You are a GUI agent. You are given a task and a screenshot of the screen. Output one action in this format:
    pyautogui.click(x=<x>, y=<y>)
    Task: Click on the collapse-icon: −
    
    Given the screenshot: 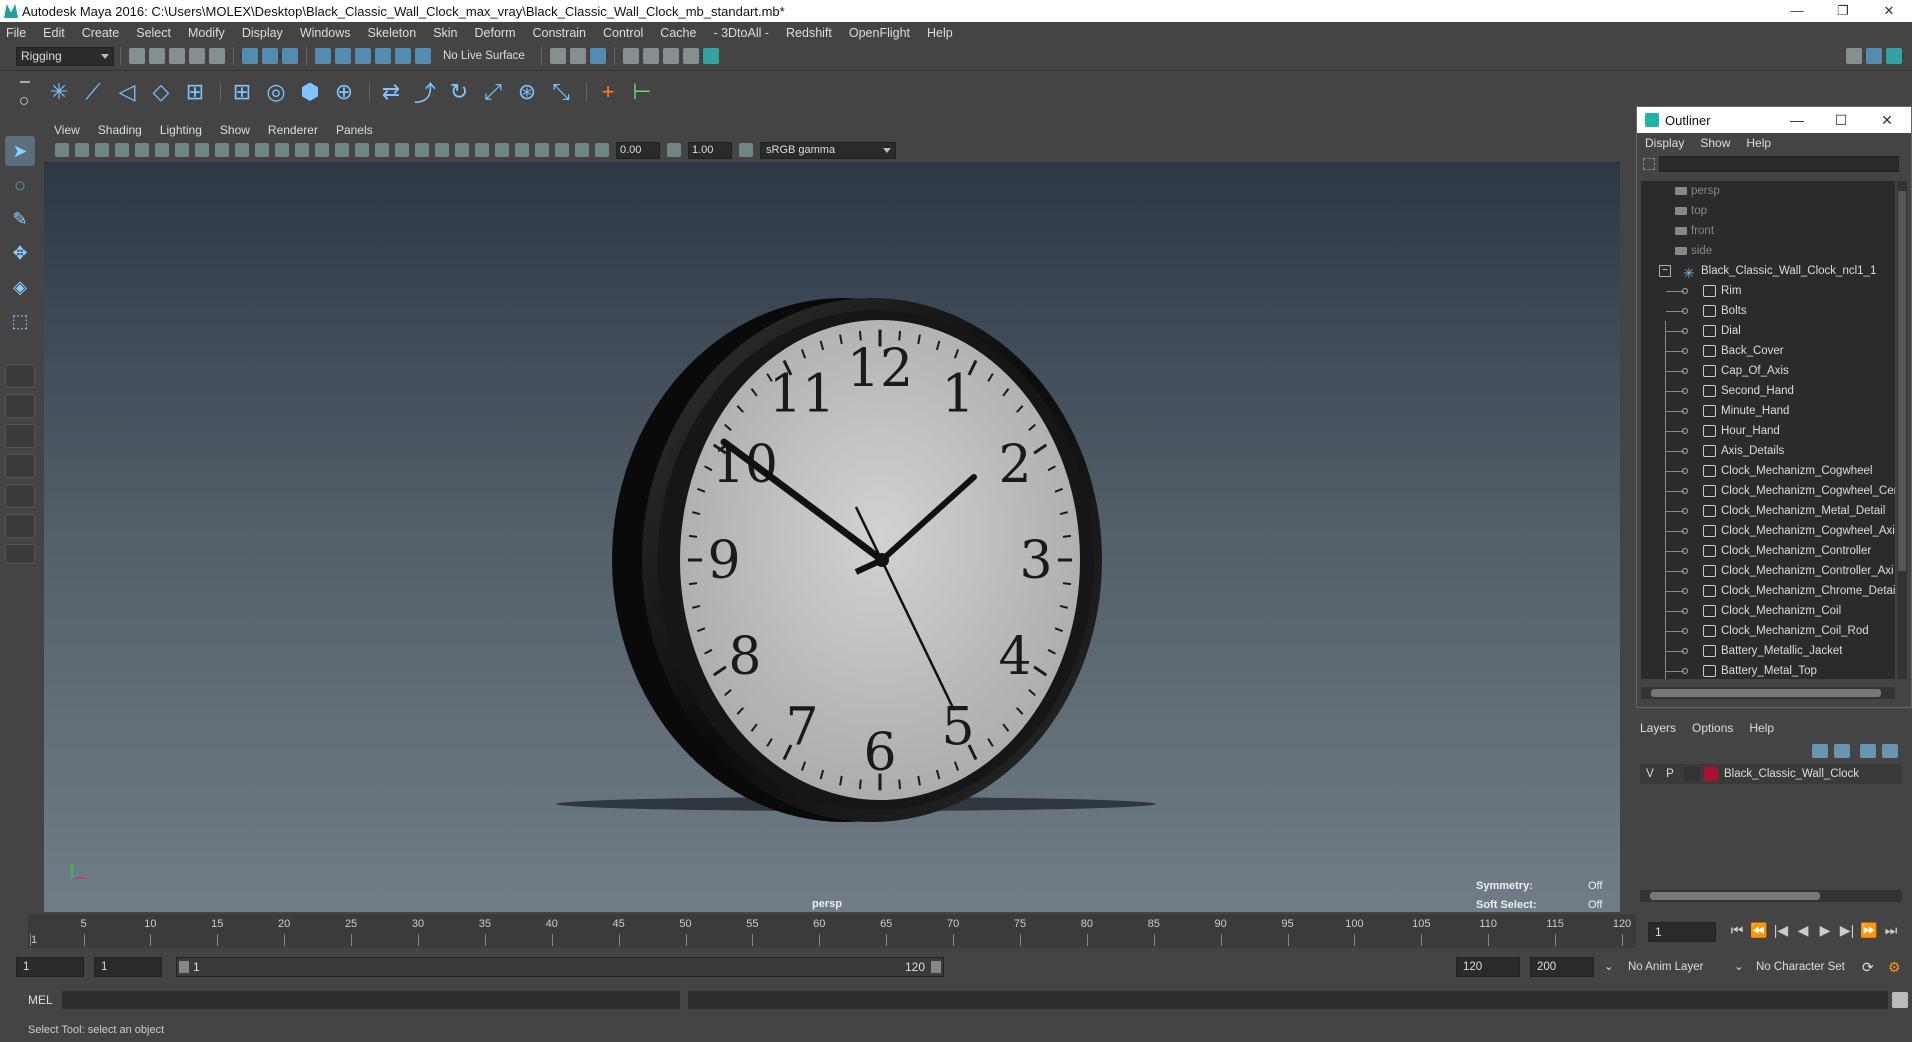 What is the action you would take?
    pyautogui.click(x=1665, y=271)
    